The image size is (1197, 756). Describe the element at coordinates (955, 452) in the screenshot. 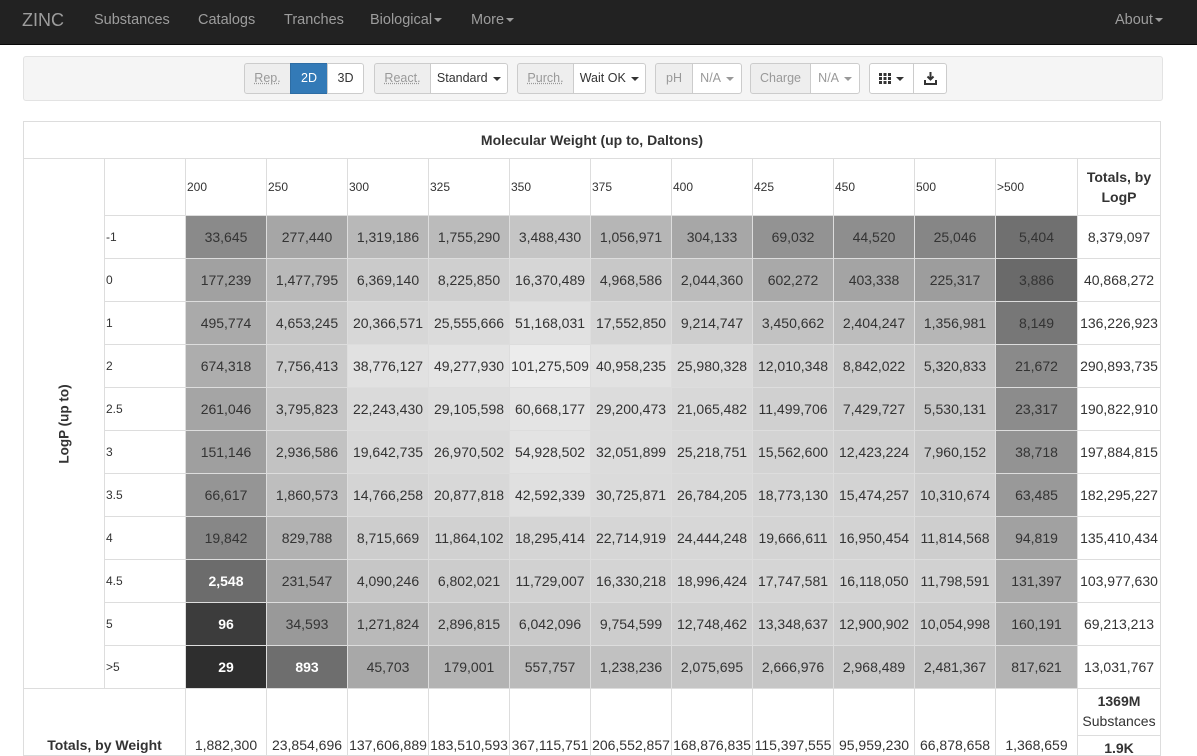

I see `tranche-cell: 7,960,152` at that location.